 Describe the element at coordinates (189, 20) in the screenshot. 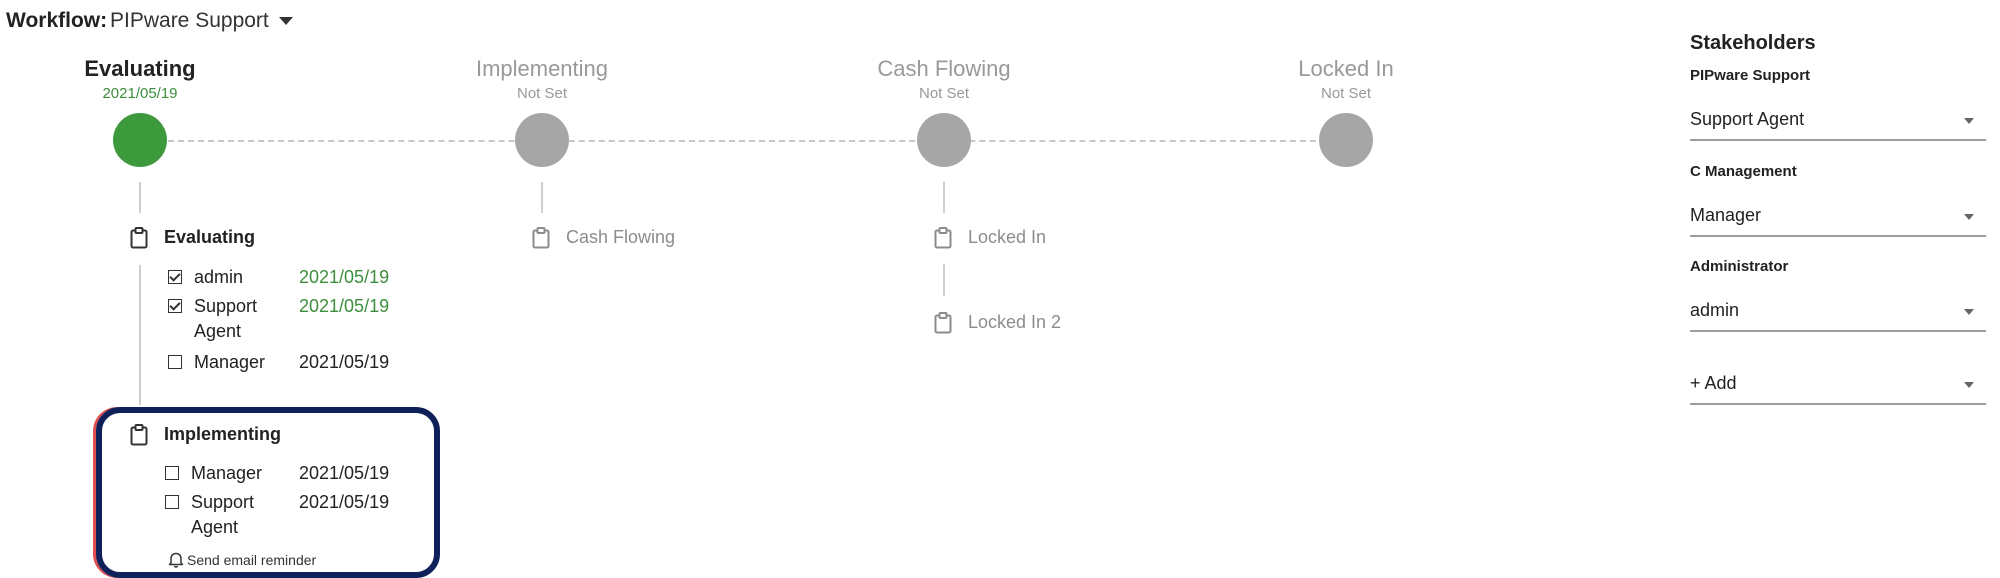

I see `workflow-select-value: PIPware Support` at that location.